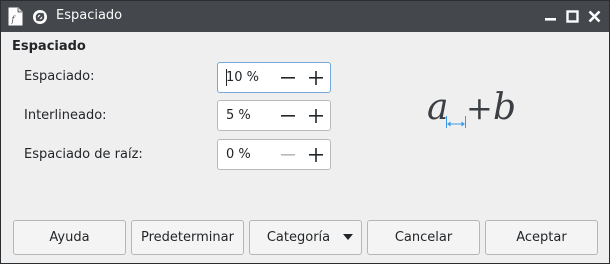 Image resolution: width=610 pixels, height=264 pixels. What do you see at coordinates (242, 77) in the screenshot?
I see `spacing-value: 10 %` at bounding box center [242, 77].